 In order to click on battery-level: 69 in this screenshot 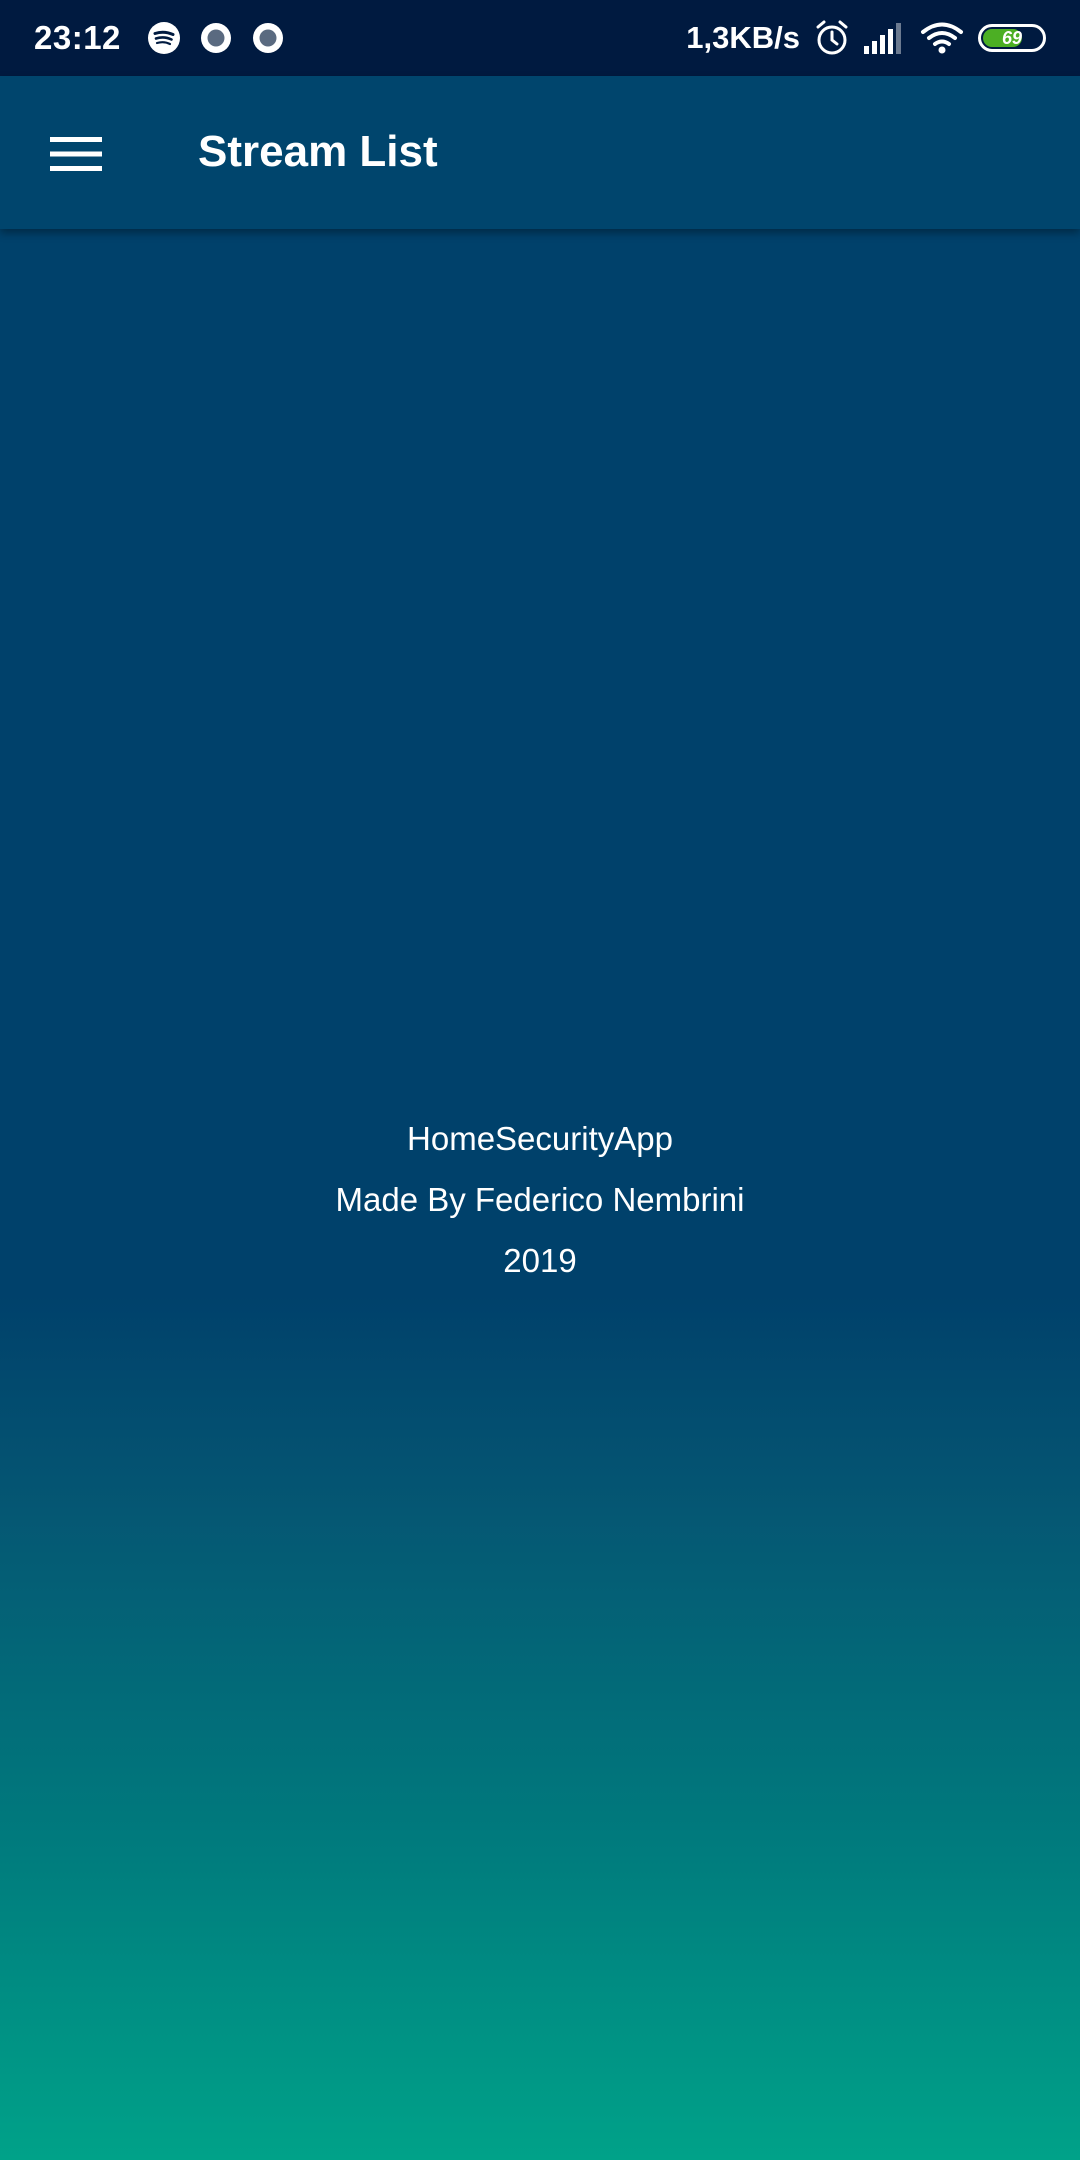, I will do `click(1012, 37)`.